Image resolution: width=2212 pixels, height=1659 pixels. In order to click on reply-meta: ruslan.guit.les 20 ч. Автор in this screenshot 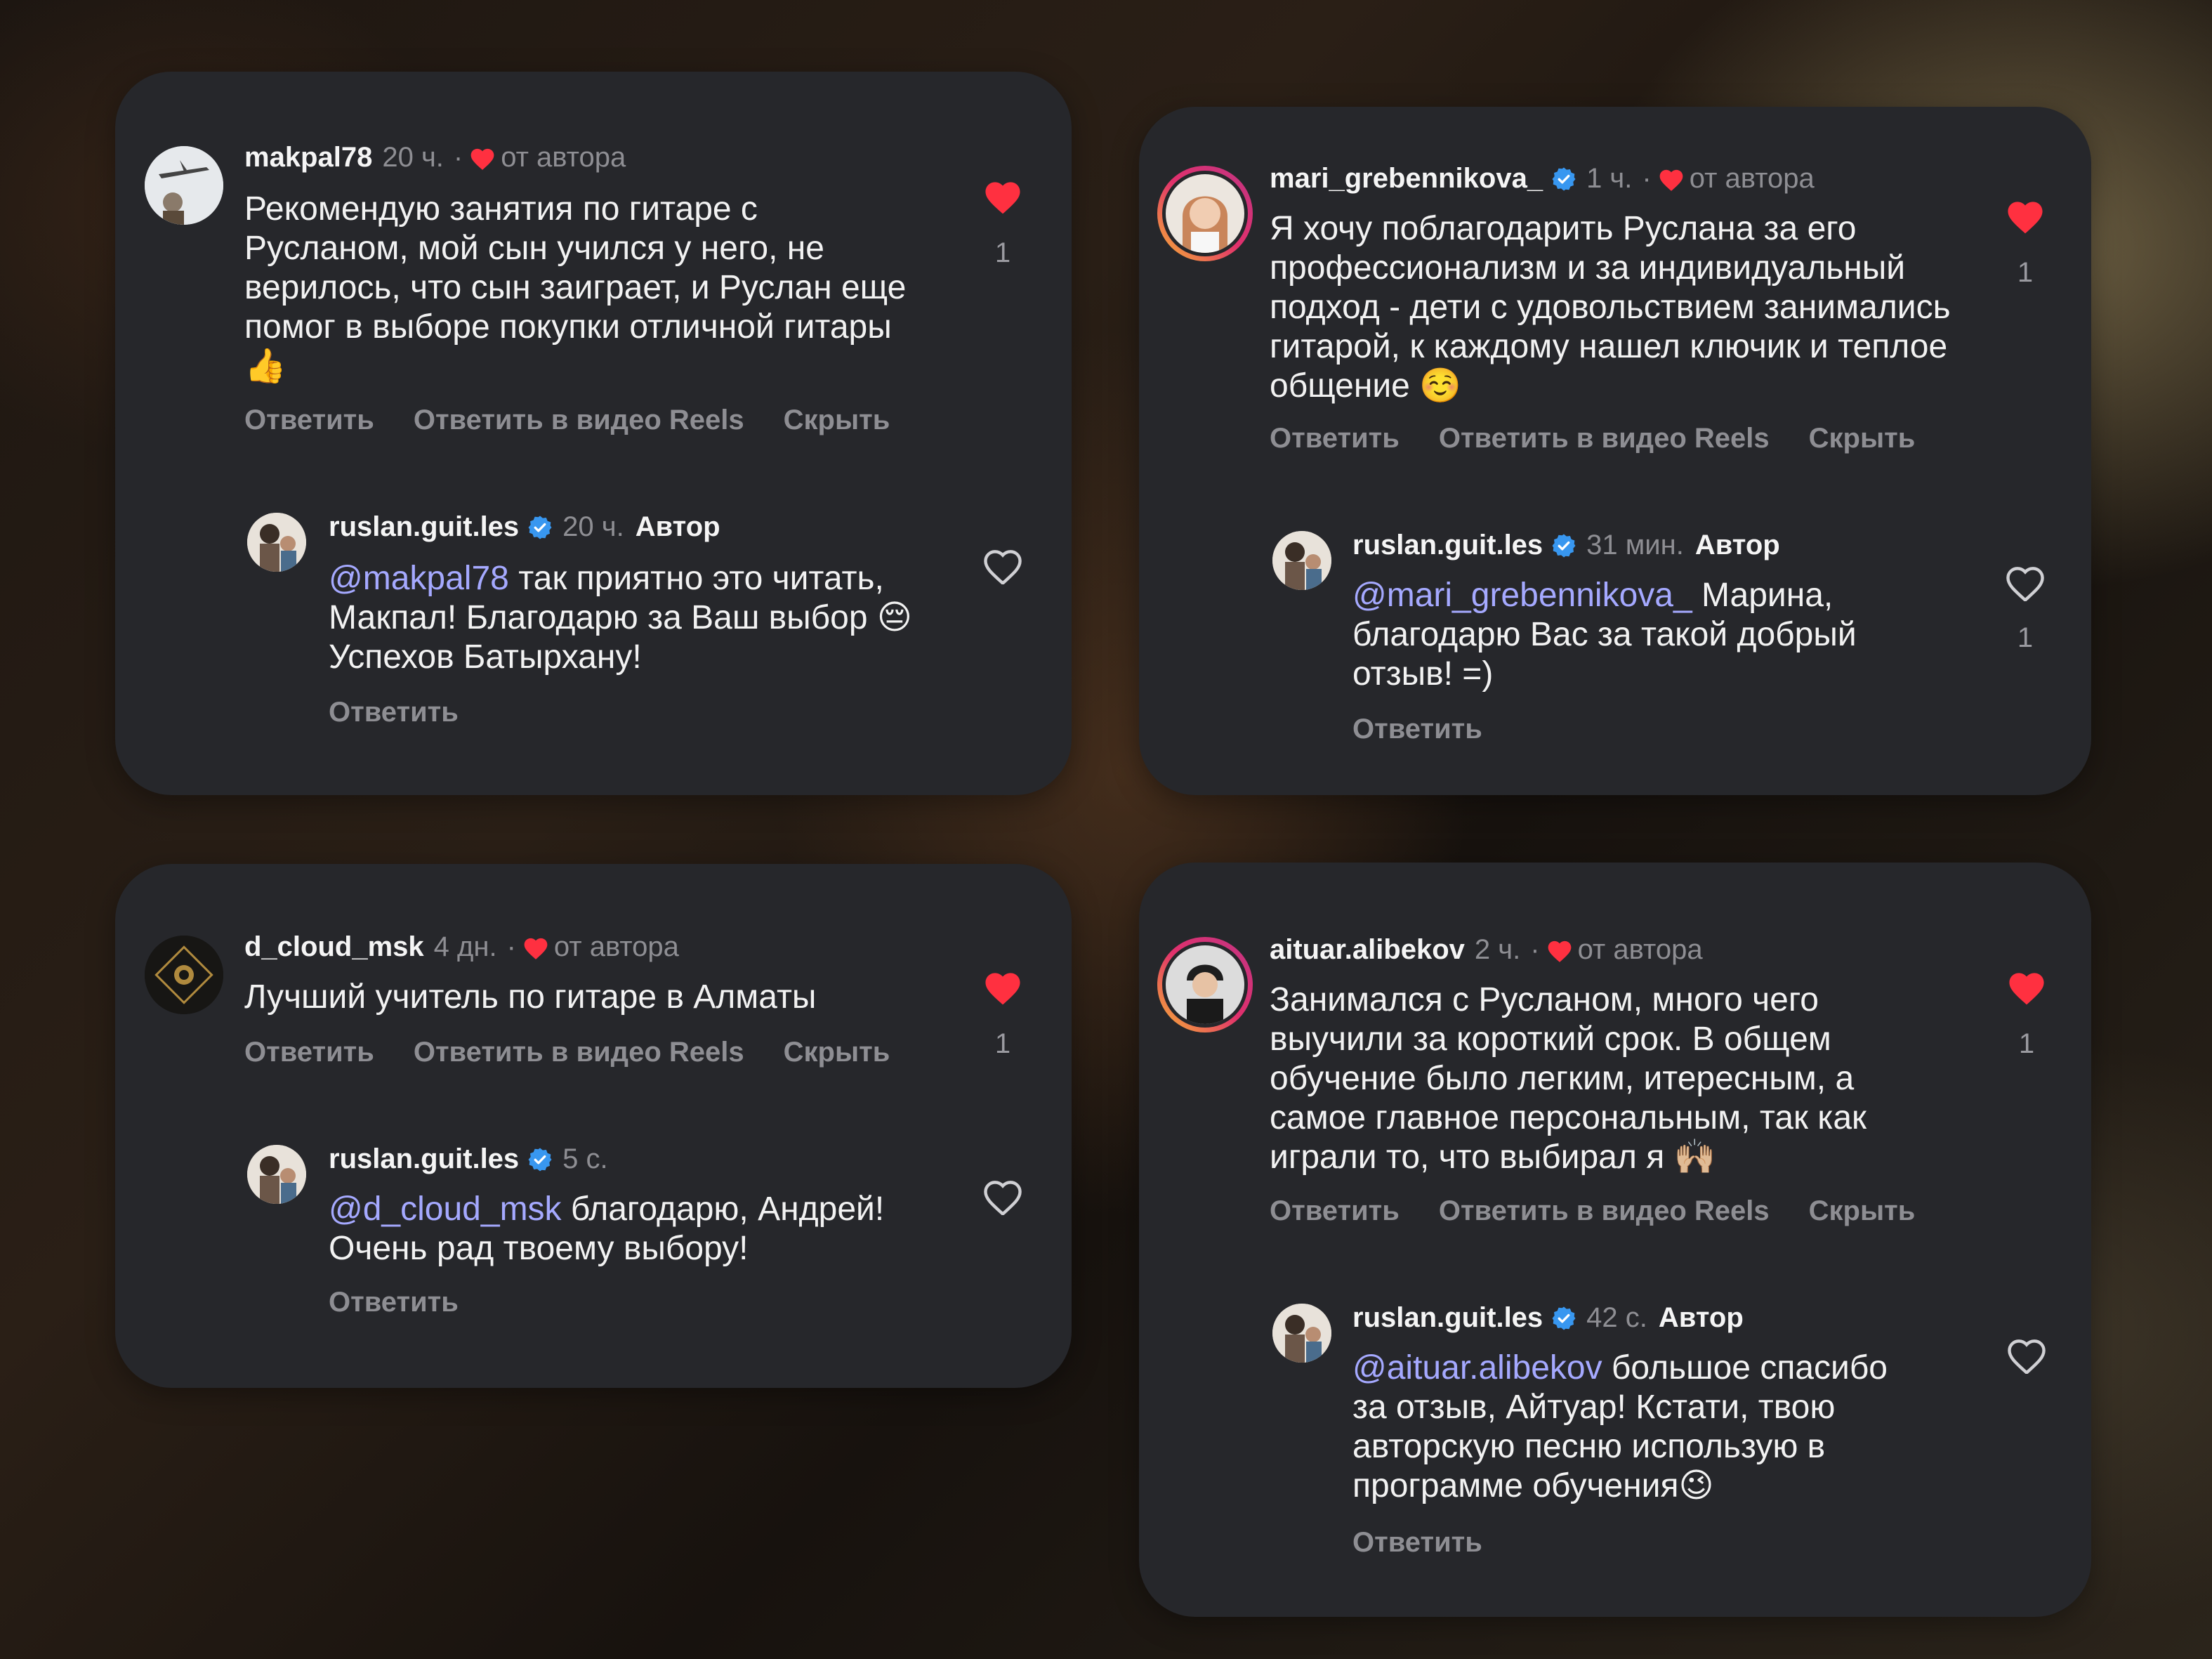, I will do `click(524, 527)`.